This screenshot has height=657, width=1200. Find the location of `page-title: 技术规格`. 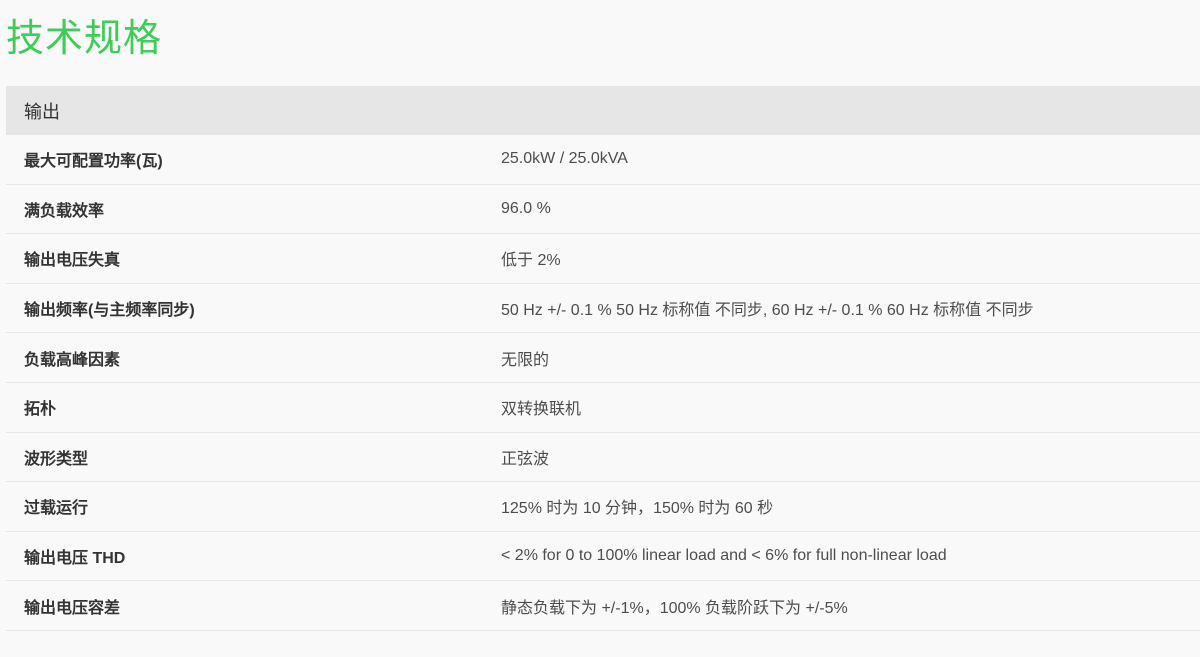

page-title: 技术规格 is located at coordinates (84, 39).